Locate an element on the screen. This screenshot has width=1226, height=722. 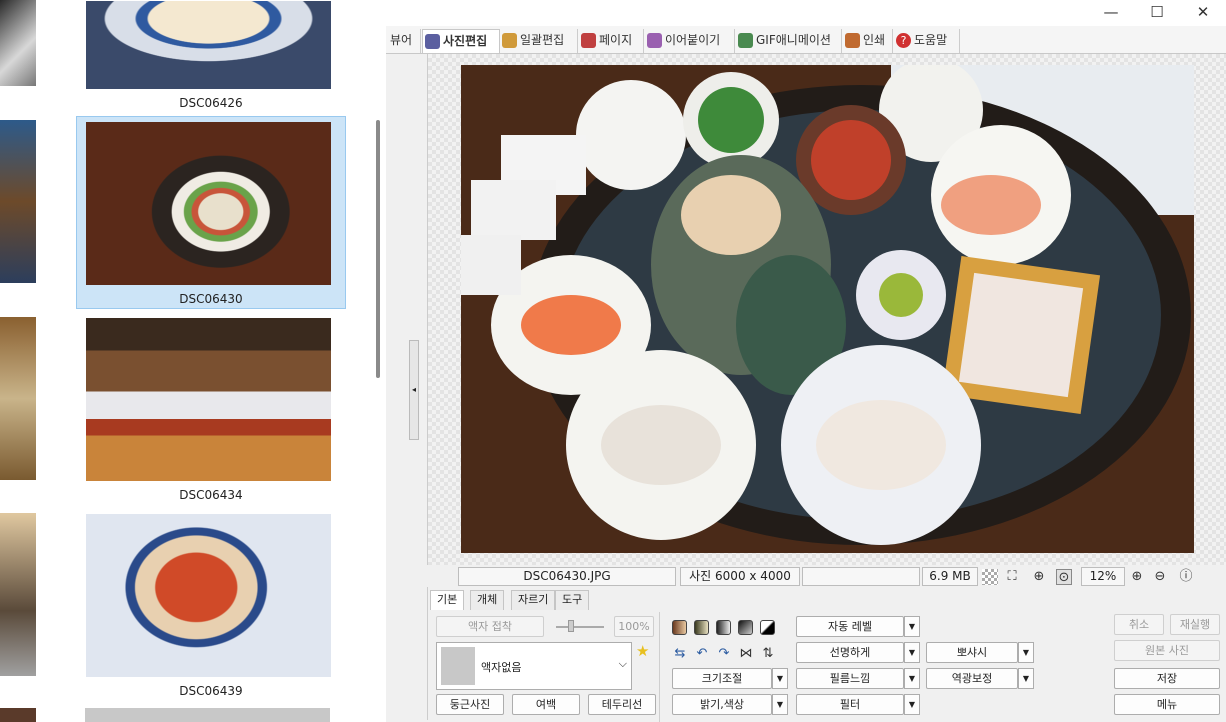
tab-stitch: 이어붙이기 is located at coordinates (690, 41).